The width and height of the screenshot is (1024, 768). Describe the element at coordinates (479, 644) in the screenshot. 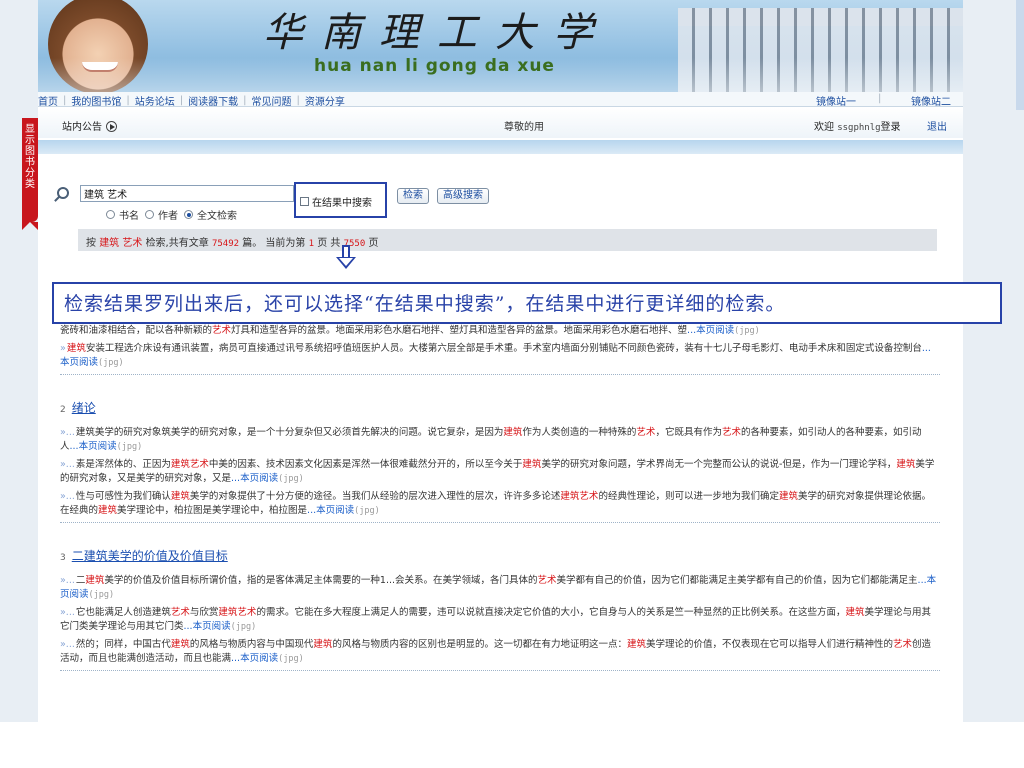

I see `snippet-text: 的风格与物质内容的区别也是明显的。这一切都在有力地证明这一点：` at that location.